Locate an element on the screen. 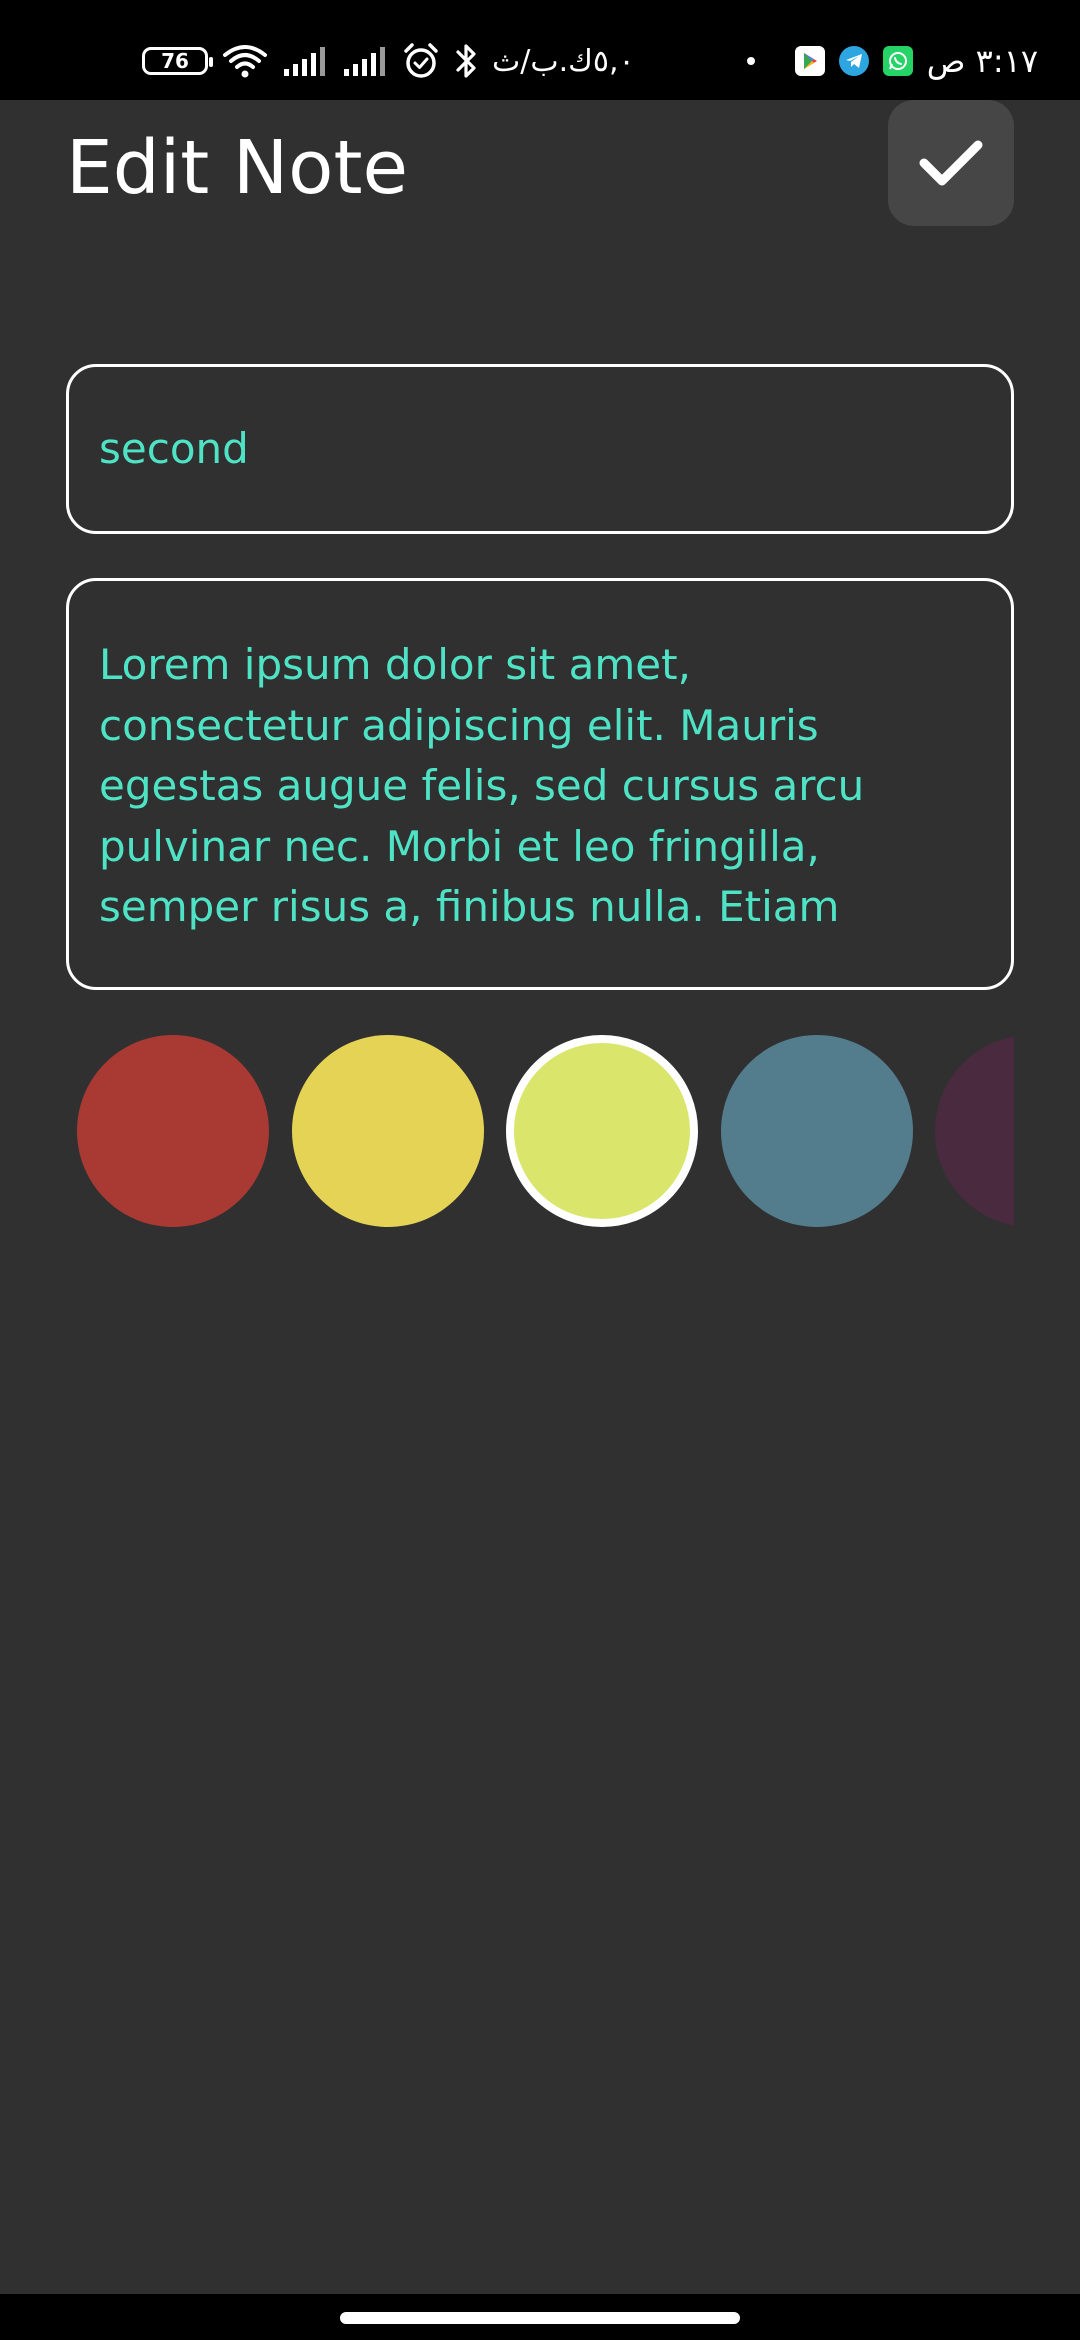 The image size is (1080, 2340). clock: ٣:١٧ ص is located at coordinates (982, 61).